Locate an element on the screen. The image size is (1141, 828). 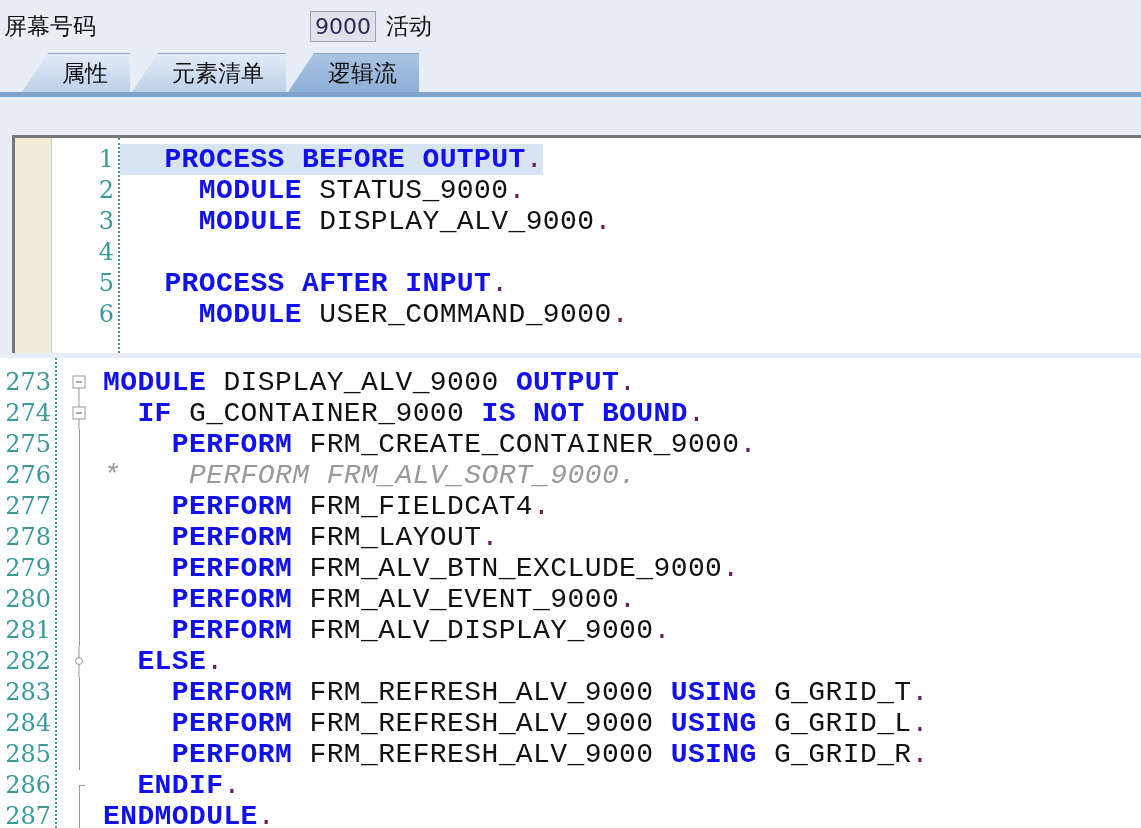
line-number: 275 is located at coordinates (28, 444).